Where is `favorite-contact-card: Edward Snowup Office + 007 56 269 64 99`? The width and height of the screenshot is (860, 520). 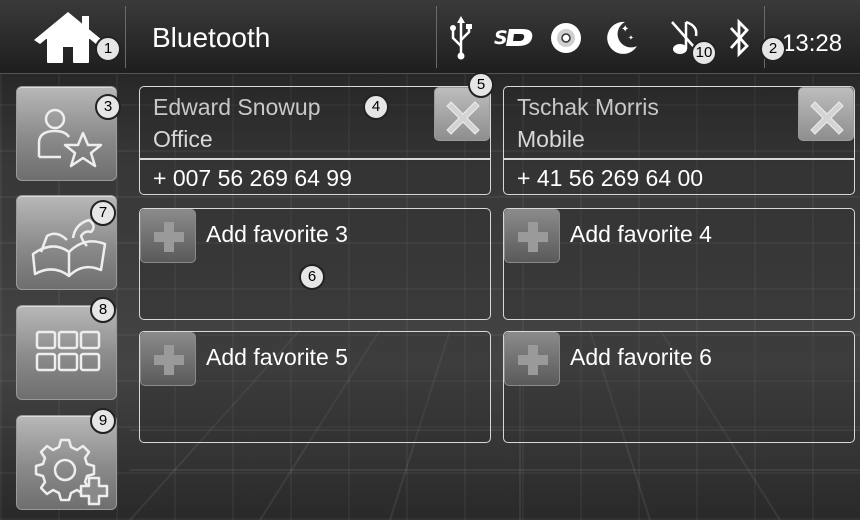 favorite-contact-card: Edward Snowup Office + 007 56 269 64 99 is located at coordinates (315, 140).